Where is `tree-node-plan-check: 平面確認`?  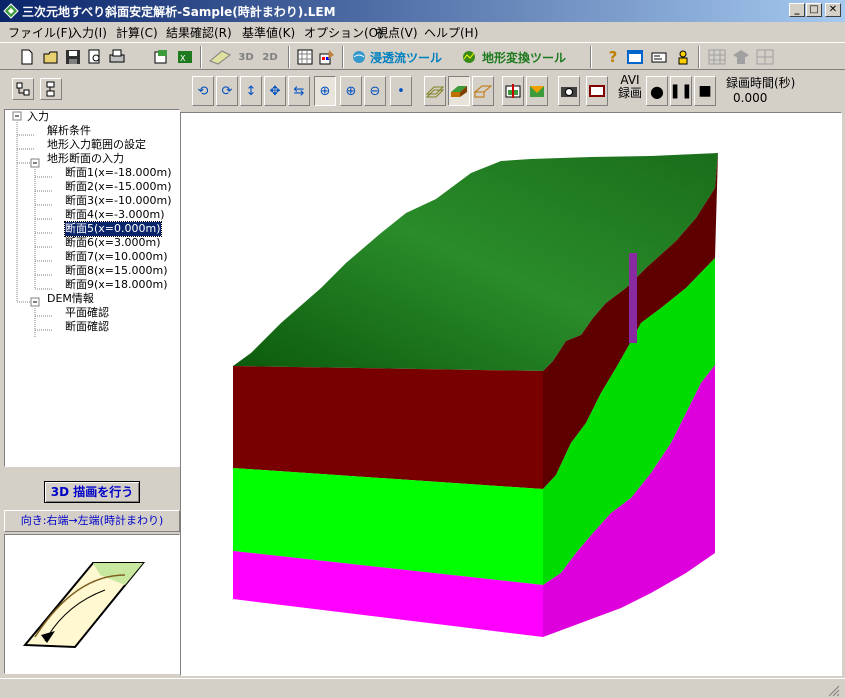
tree-node-plan-check: 平面確認 is located at coordinates (87, 313).